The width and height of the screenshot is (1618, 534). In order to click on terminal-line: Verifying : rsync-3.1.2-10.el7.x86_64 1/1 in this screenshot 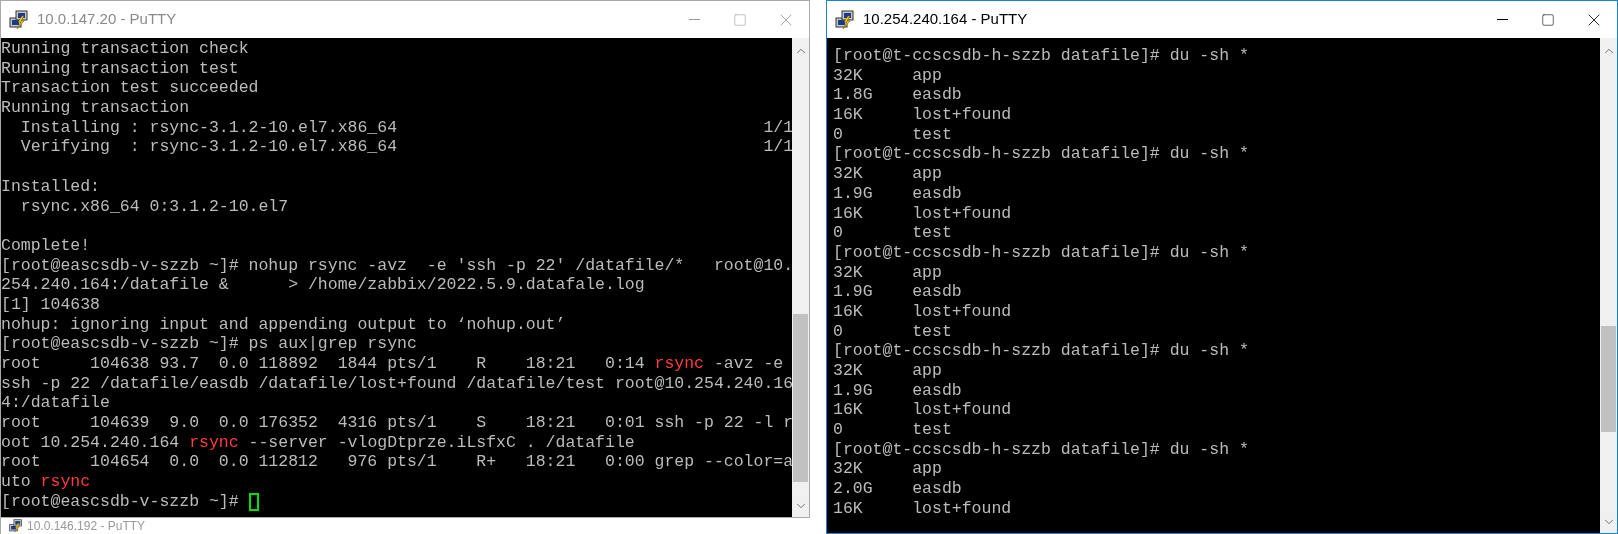, I will do `click(405, 147)`.